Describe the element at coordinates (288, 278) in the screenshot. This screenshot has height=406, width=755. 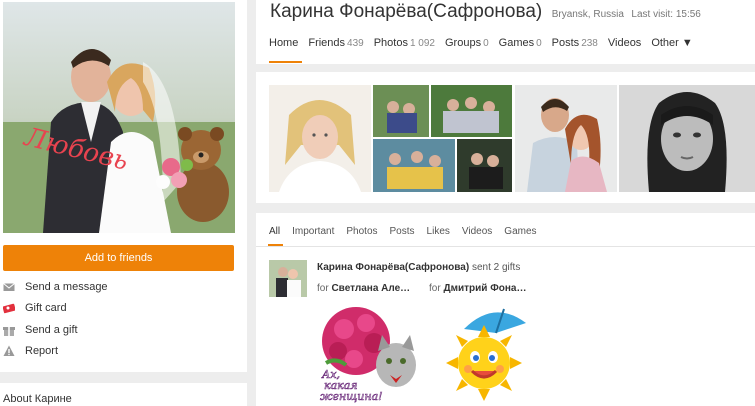
I see `post-author-avatar` at that location.